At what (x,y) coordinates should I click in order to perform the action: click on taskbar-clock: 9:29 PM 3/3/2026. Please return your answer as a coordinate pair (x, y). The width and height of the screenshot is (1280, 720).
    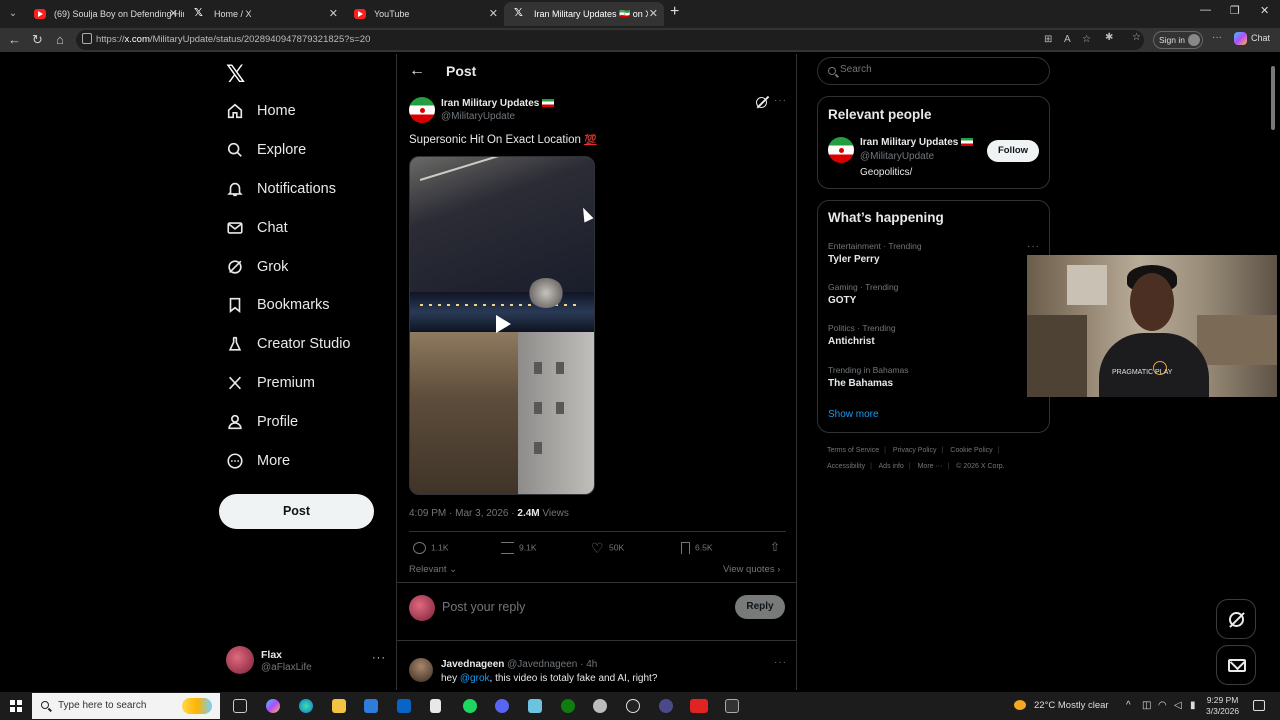
    Looking at the image, I should click on (1222, 706).